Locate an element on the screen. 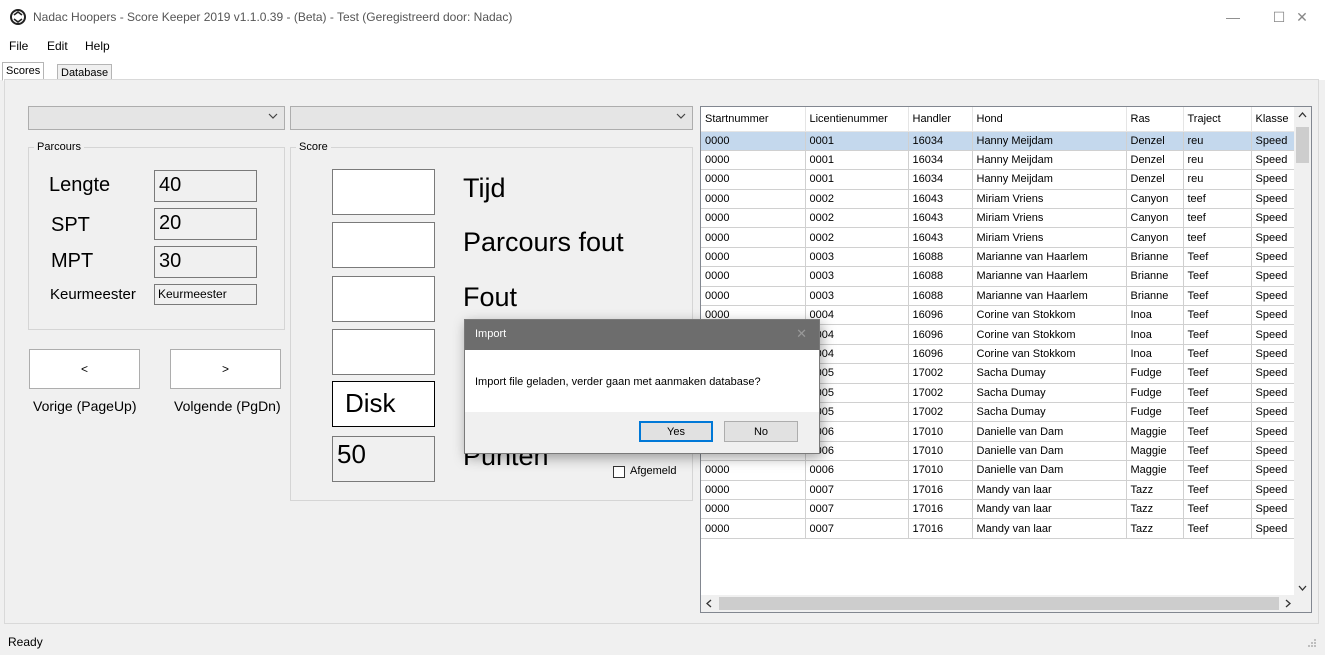 Image resolution: width=1325 pixels, height=655 pixels. prev-button: < is located at coordinates (84, 369).